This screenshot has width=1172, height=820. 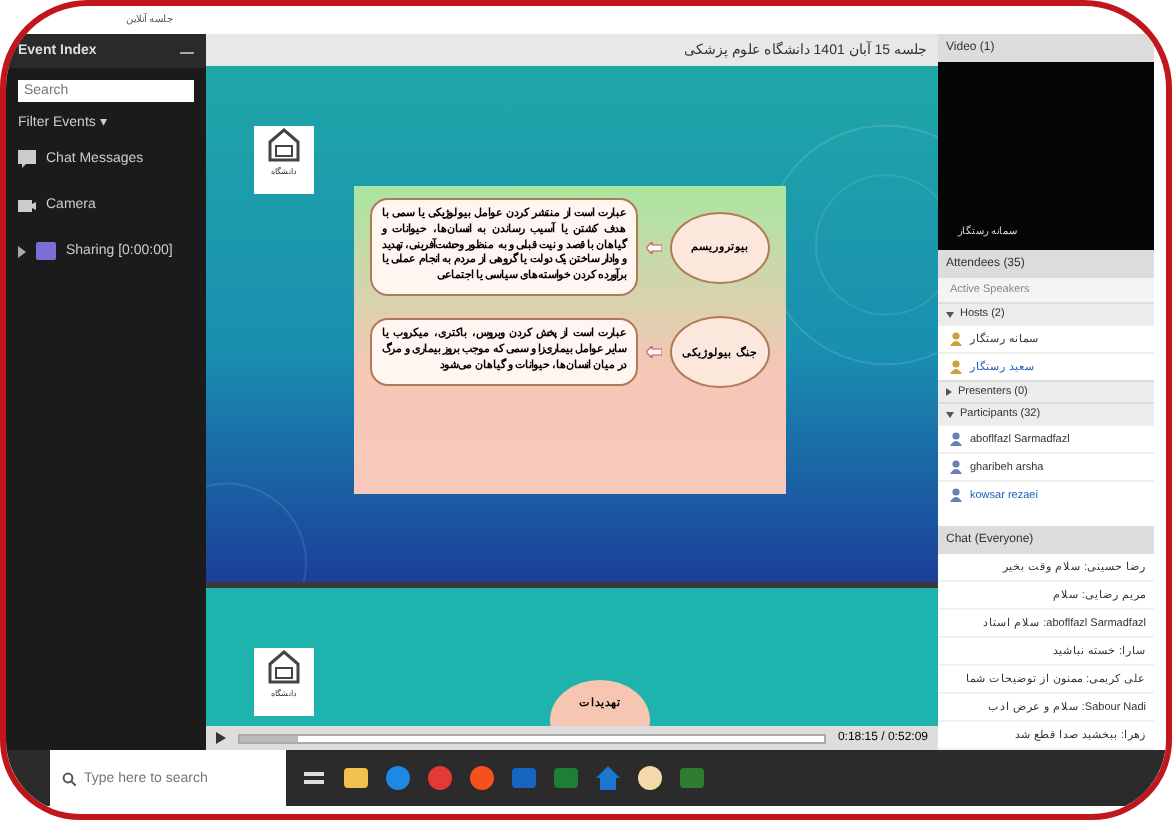 I want to click on screen-icon, so click(x=46, y=251).